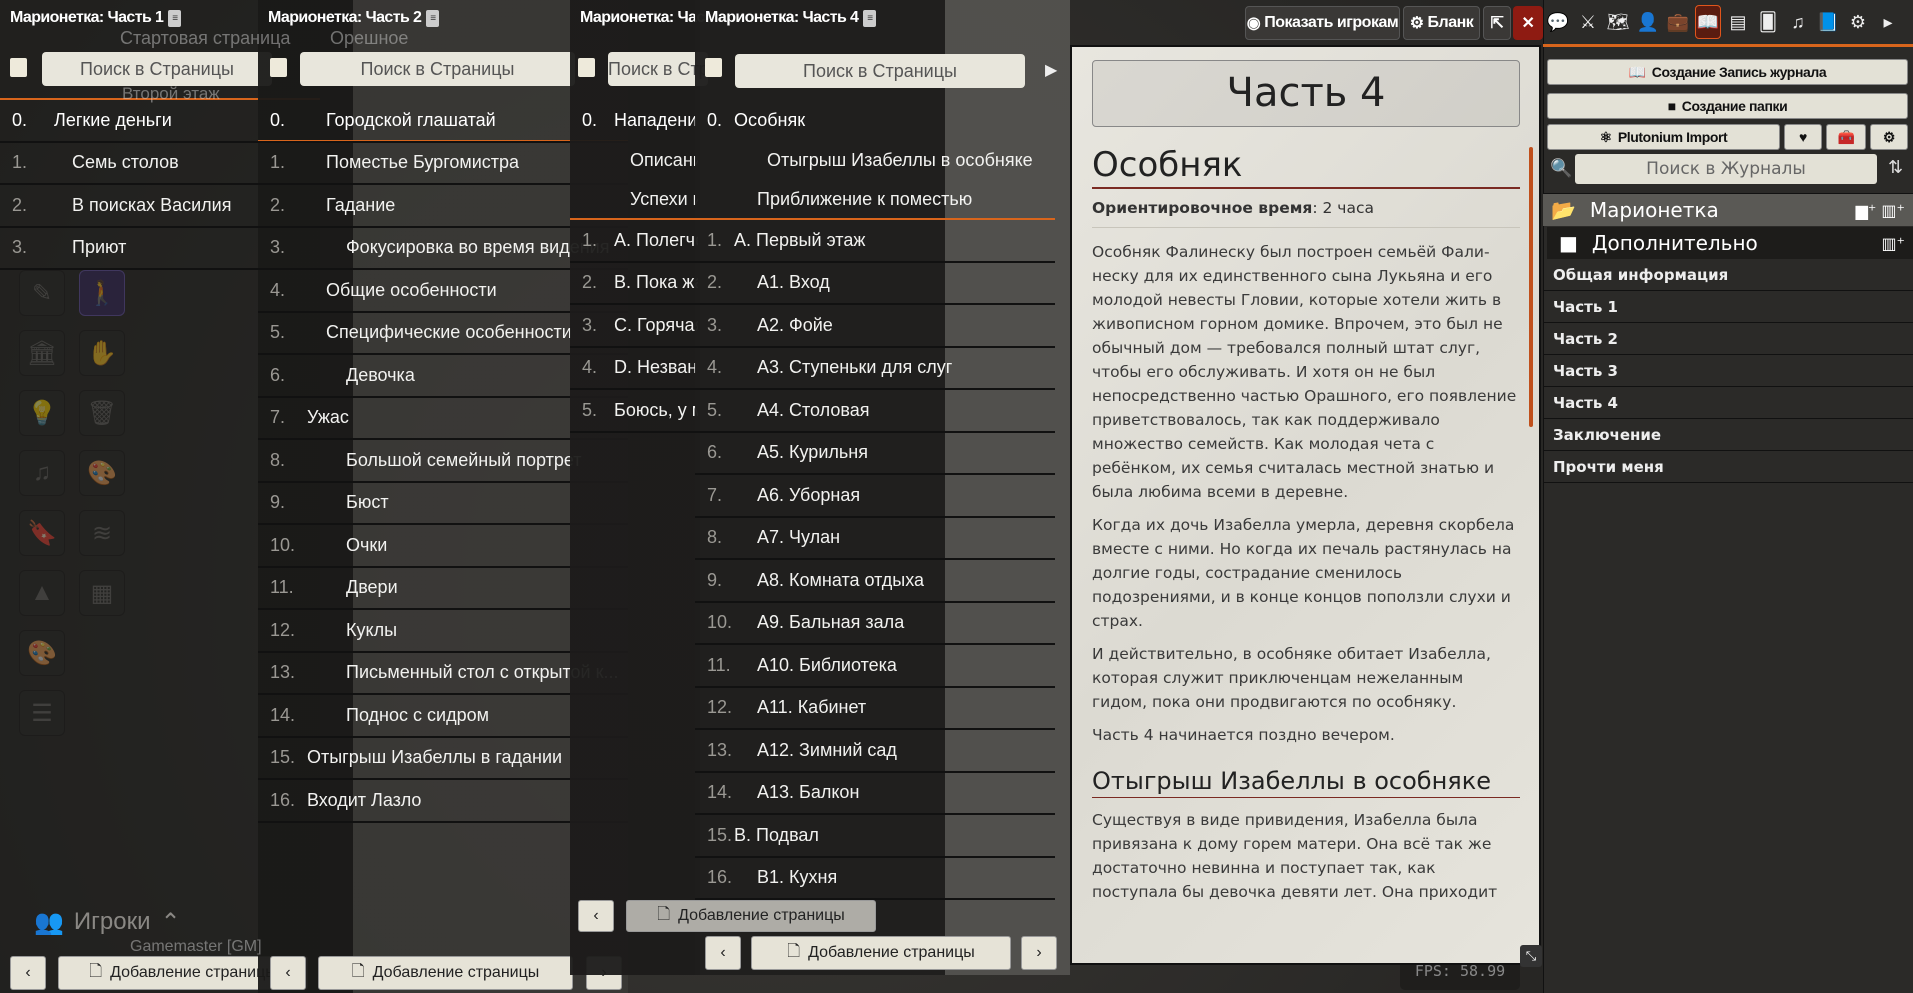 The image size is (1913, 993). I want to click on page-list-item: 3. А2. Фойе, so click(875, 326).